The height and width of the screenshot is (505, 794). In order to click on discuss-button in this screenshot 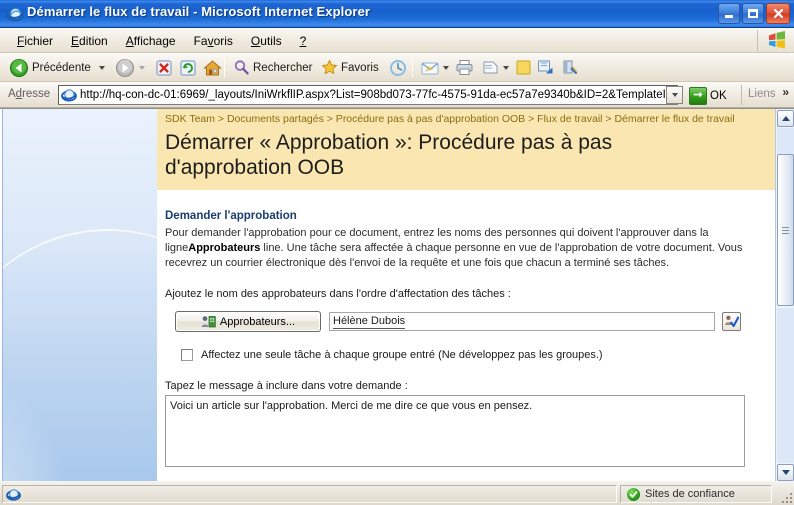, I will do `click(523, 67)`.